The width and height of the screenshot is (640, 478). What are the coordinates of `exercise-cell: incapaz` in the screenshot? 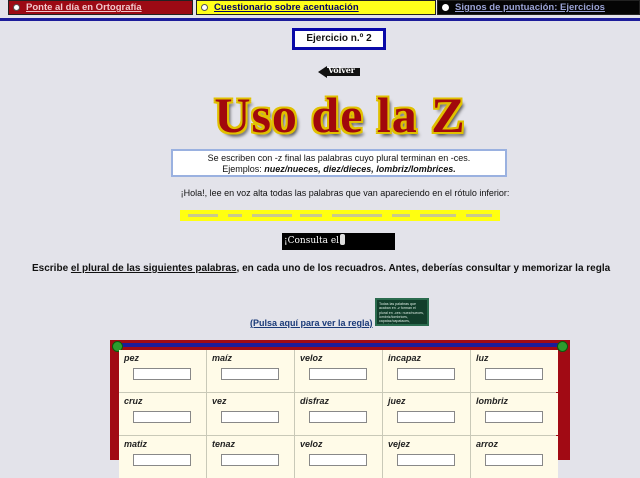 It's located at (426, 371).